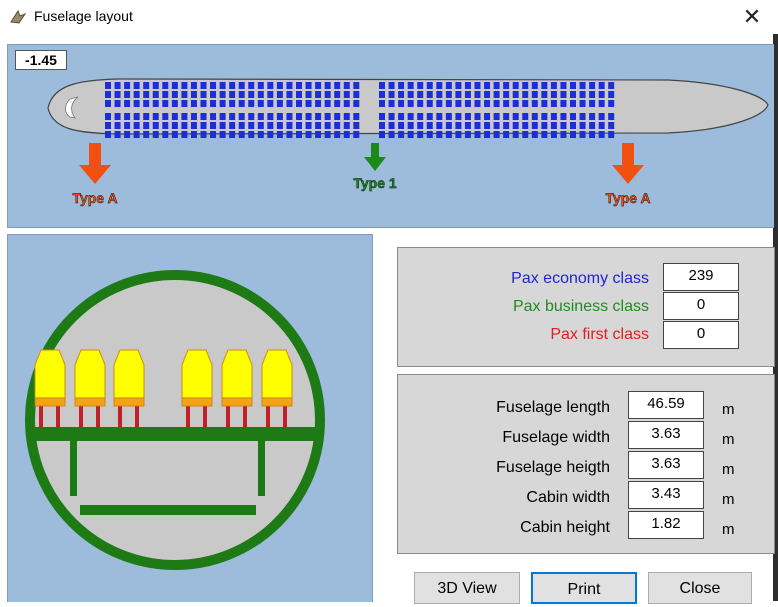 The height and width of the screenshot is (607, 778). What do you see at coordinates (728, 469) in the screenshot?
I see `fuselage-height-unit: m` at bounding box center [728, 469].